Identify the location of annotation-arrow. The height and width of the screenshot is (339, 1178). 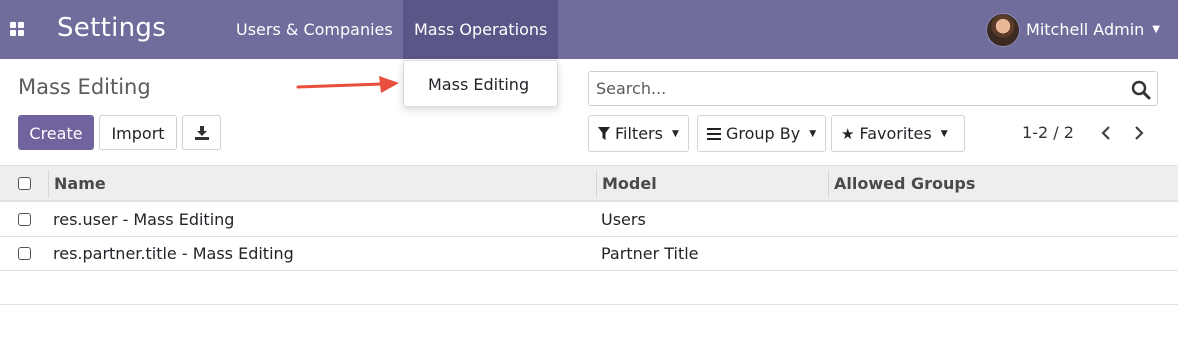
(347, 84).